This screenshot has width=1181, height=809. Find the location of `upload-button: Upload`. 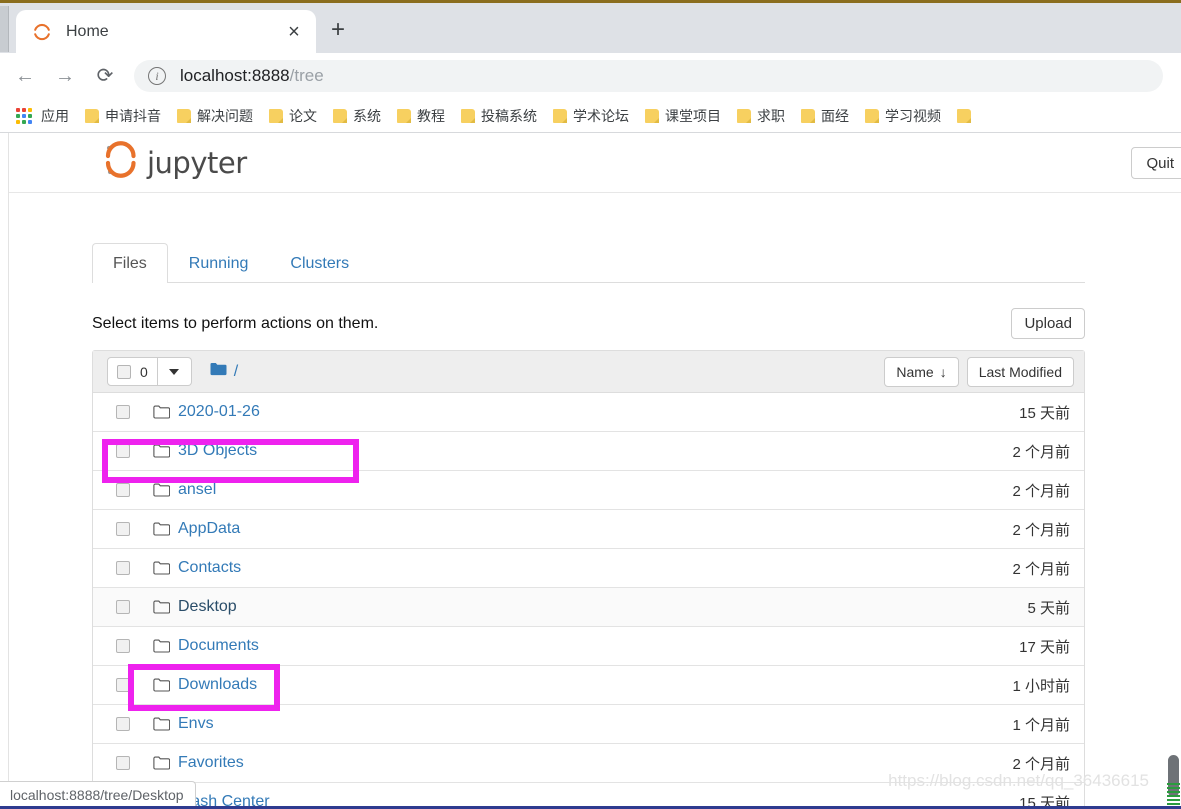

upload-button: Upload is located at coordinates (1048, 323).